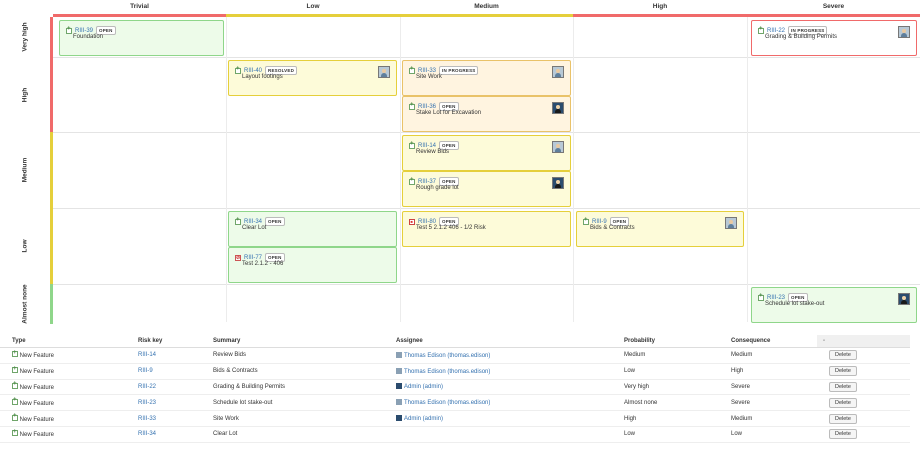  What do you see at coordinates (292, 434) in the screenshot?
I see `summary-cell: Clear Lot` at bounding box center [292, 434].